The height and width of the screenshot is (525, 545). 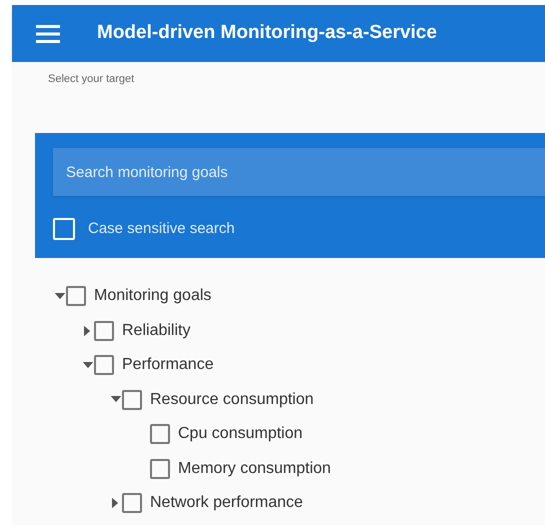 I want to click on checkbox-label: Case sensitive search, so click(x=161, y=229).